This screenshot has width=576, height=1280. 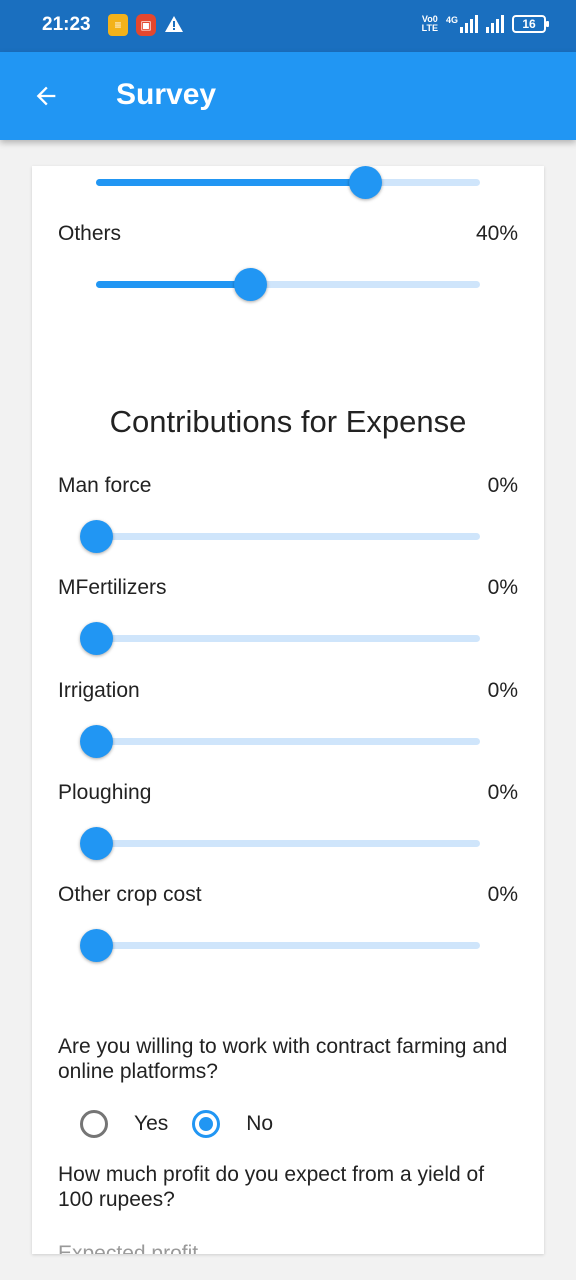 What do you see at coordinates (288, 96) in the screenshot?
I see `app-bar: Survey` at bounding box center [288, 96].